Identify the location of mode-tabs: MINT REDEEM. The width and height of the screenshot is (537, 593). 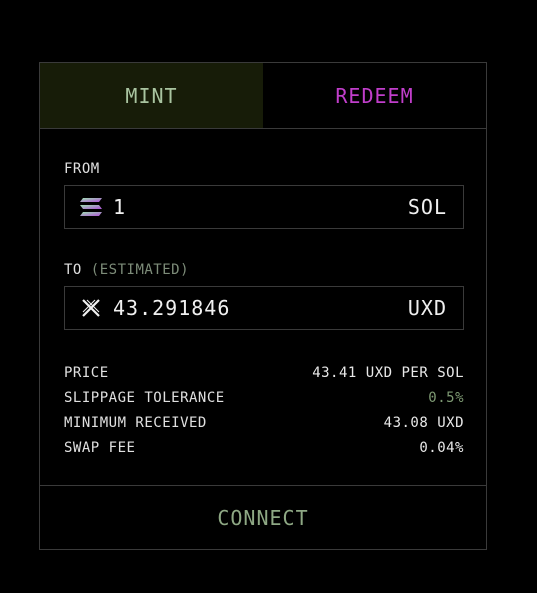
(263, 96).